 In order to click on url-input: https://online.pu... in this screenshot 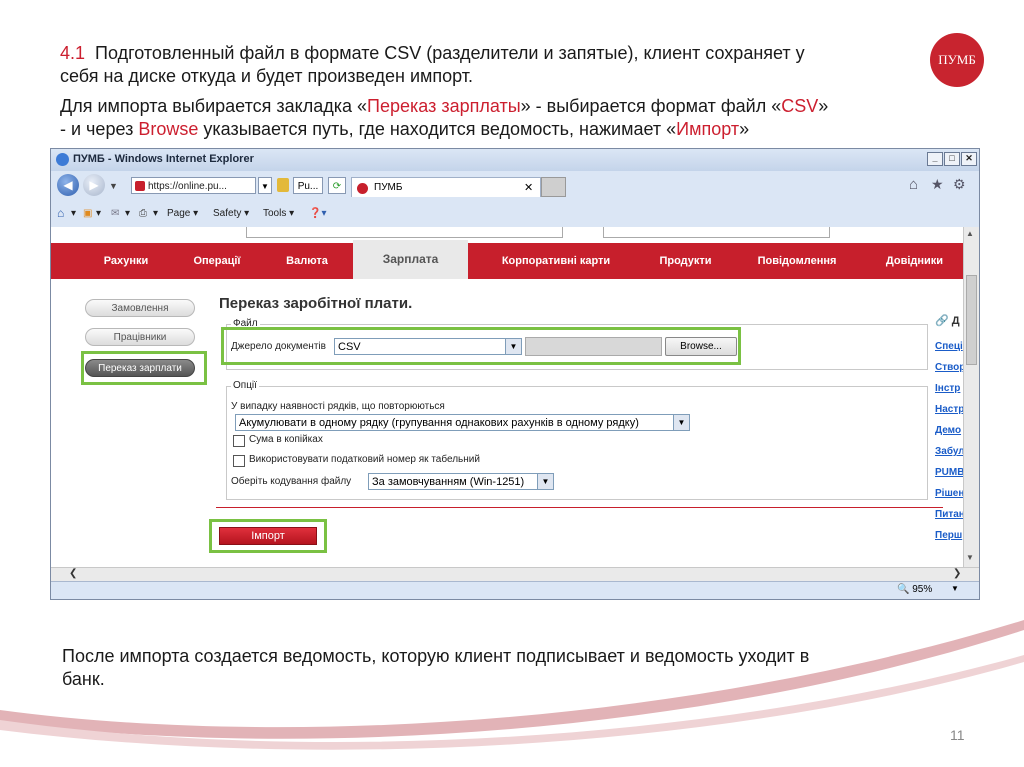, I will do `click(193, 185)`.